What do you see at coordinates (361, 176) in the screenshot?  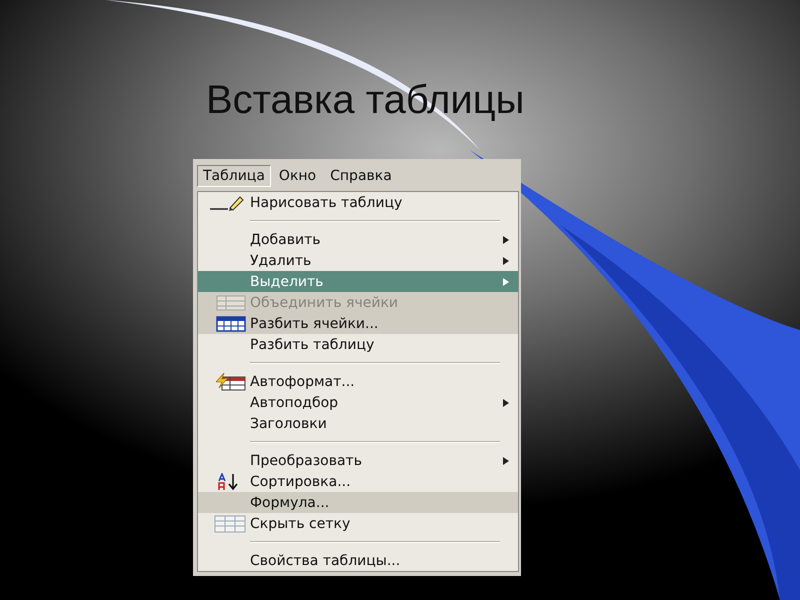 I see `menu-bar-item: Справка` at bounding box center [361, 176].